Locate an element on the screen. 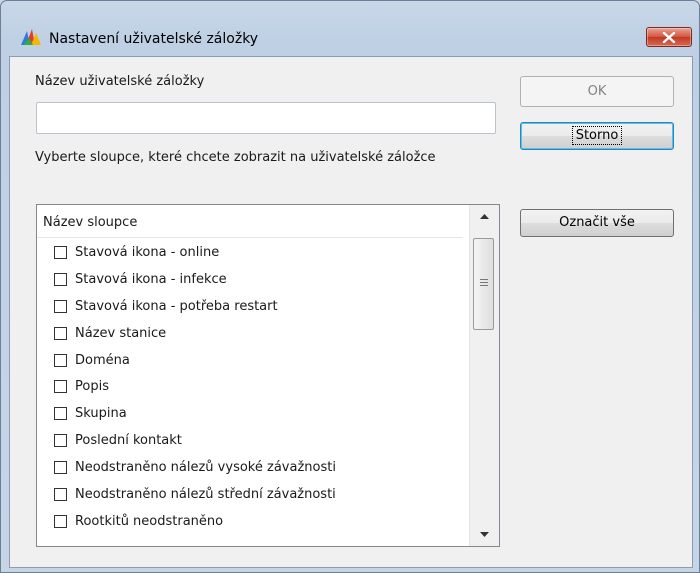 This screenshot has height=573, width=700. list-item: Rootkitů neodstraněno is located at coordinates (250, 521).